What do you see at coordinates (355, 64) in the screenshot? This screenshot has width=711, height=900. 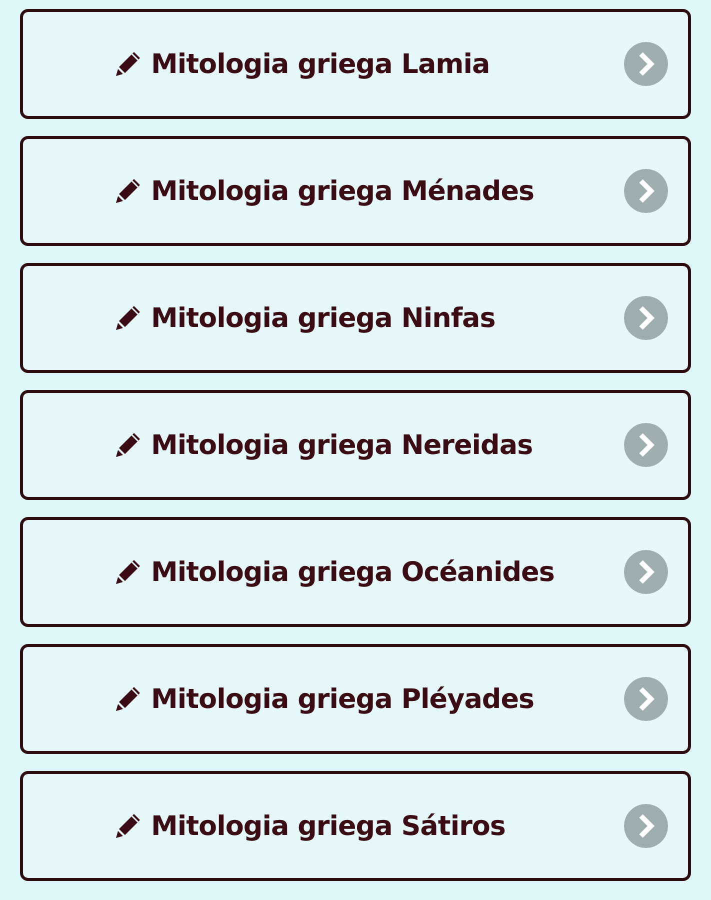 I see `list-item: Mitologia griega Lamia` at bounding box center [355, 64].